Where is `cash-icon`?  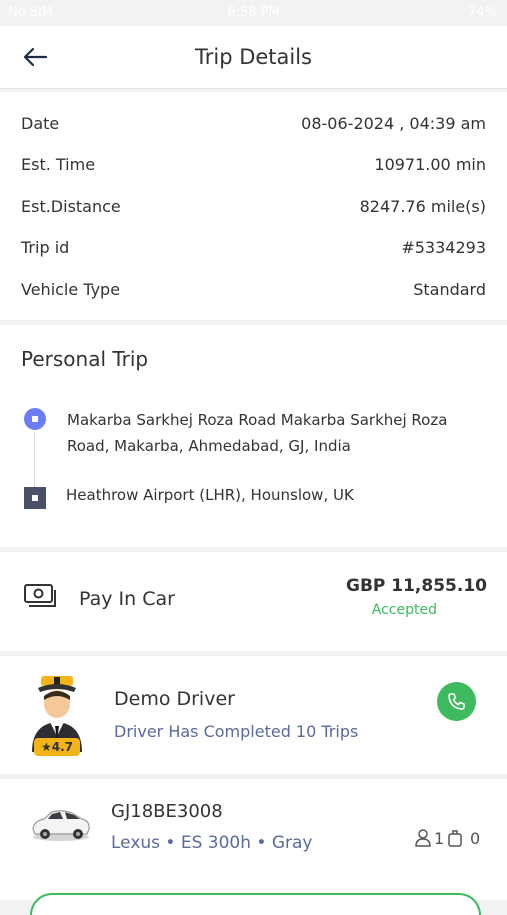 cash-icon is located at coordinates (40, 595).